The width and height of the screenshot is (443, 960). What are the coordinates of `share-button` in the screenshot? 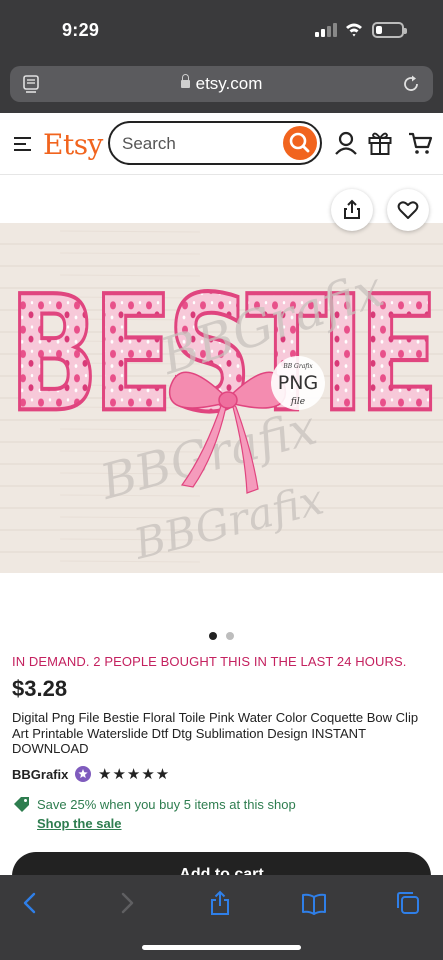 It's located at (352, 210).